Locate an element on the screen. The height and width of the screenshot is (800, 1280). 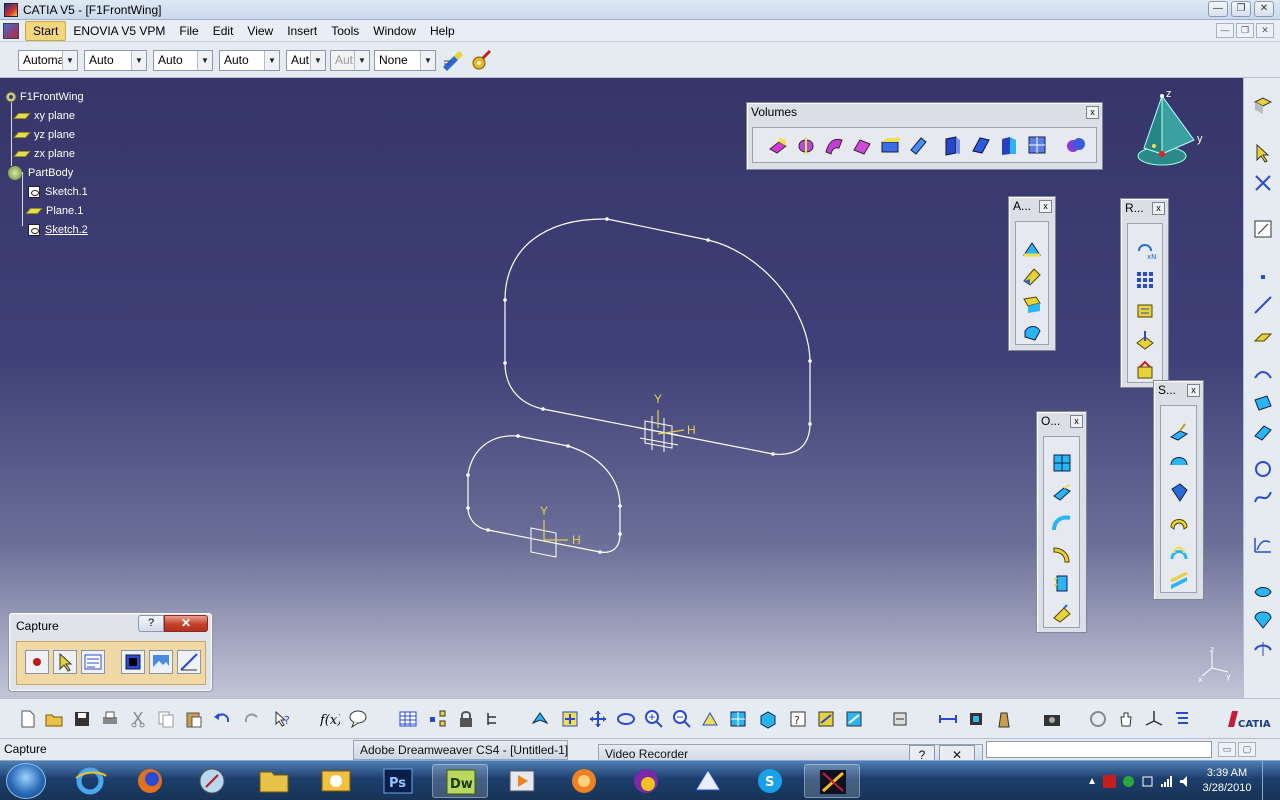
copy-icon is located at coordinates (166, 719).